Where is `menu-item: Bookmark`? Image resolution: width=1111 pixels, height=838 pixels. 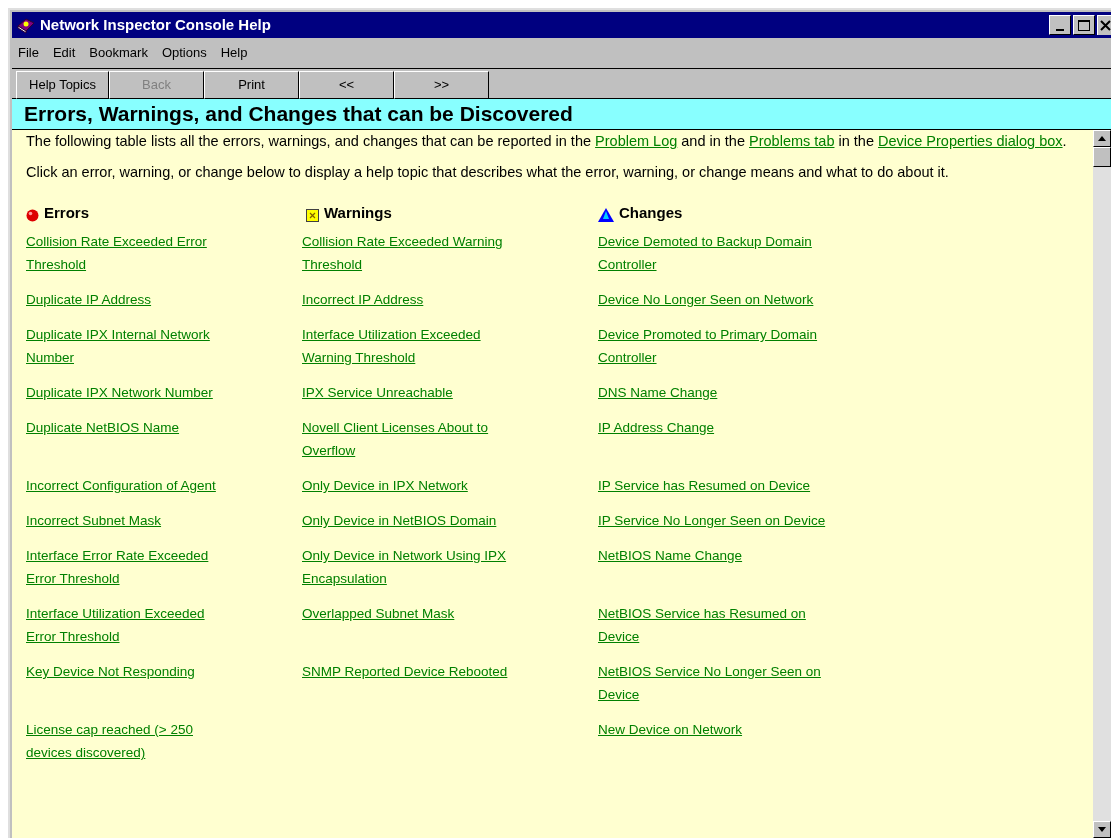 menu-item: Bookmark is located at coordinates (118, 53).